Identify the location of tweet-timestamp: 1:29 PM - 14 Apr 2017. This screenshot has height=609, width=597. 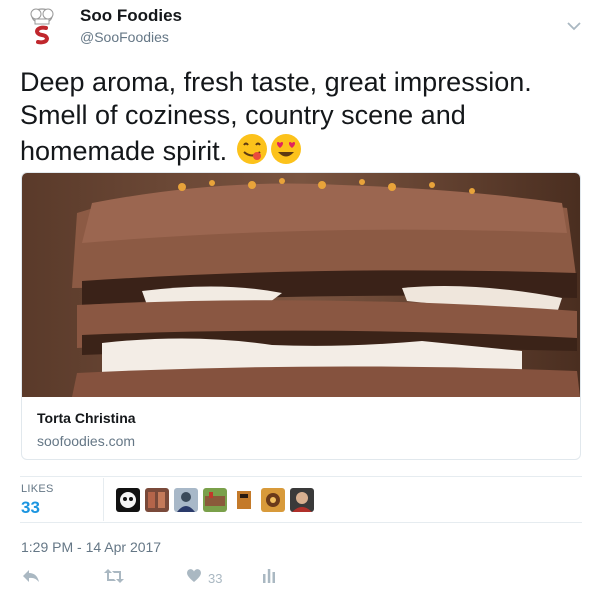
(91, 547).